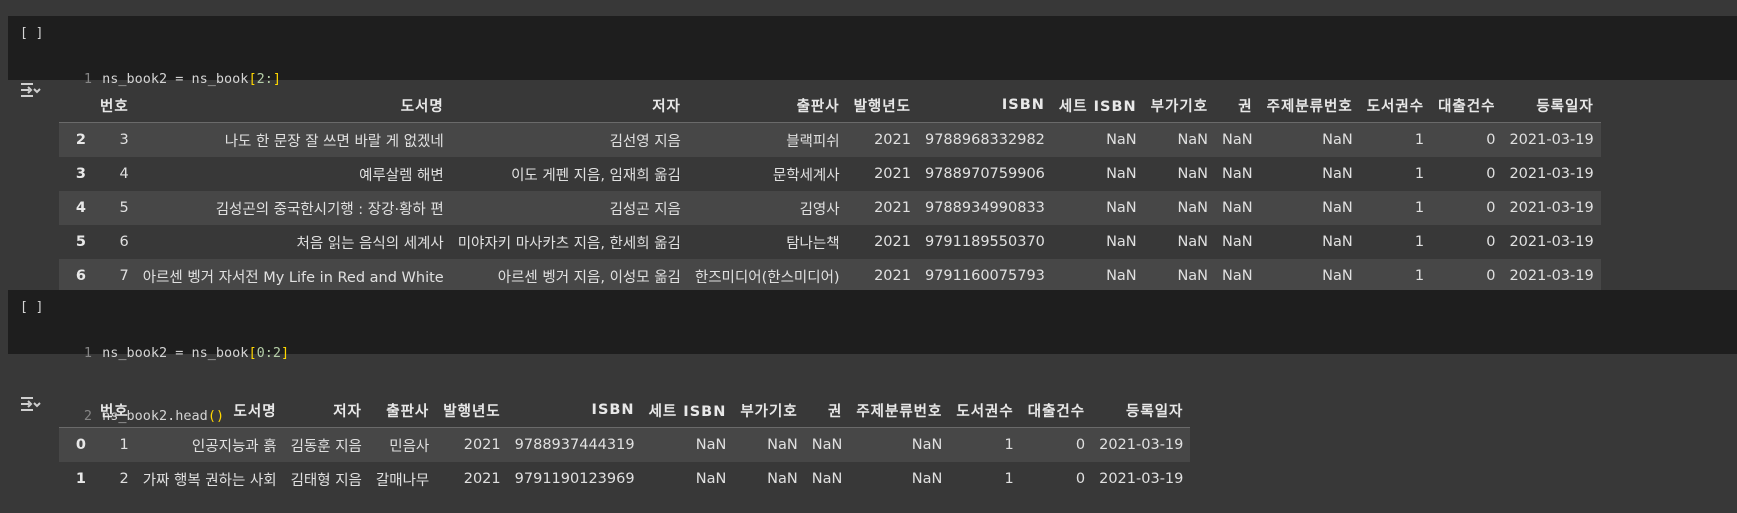  I want to click on table-cell: 한즈미디어(한스미디어), so click(767, 277).